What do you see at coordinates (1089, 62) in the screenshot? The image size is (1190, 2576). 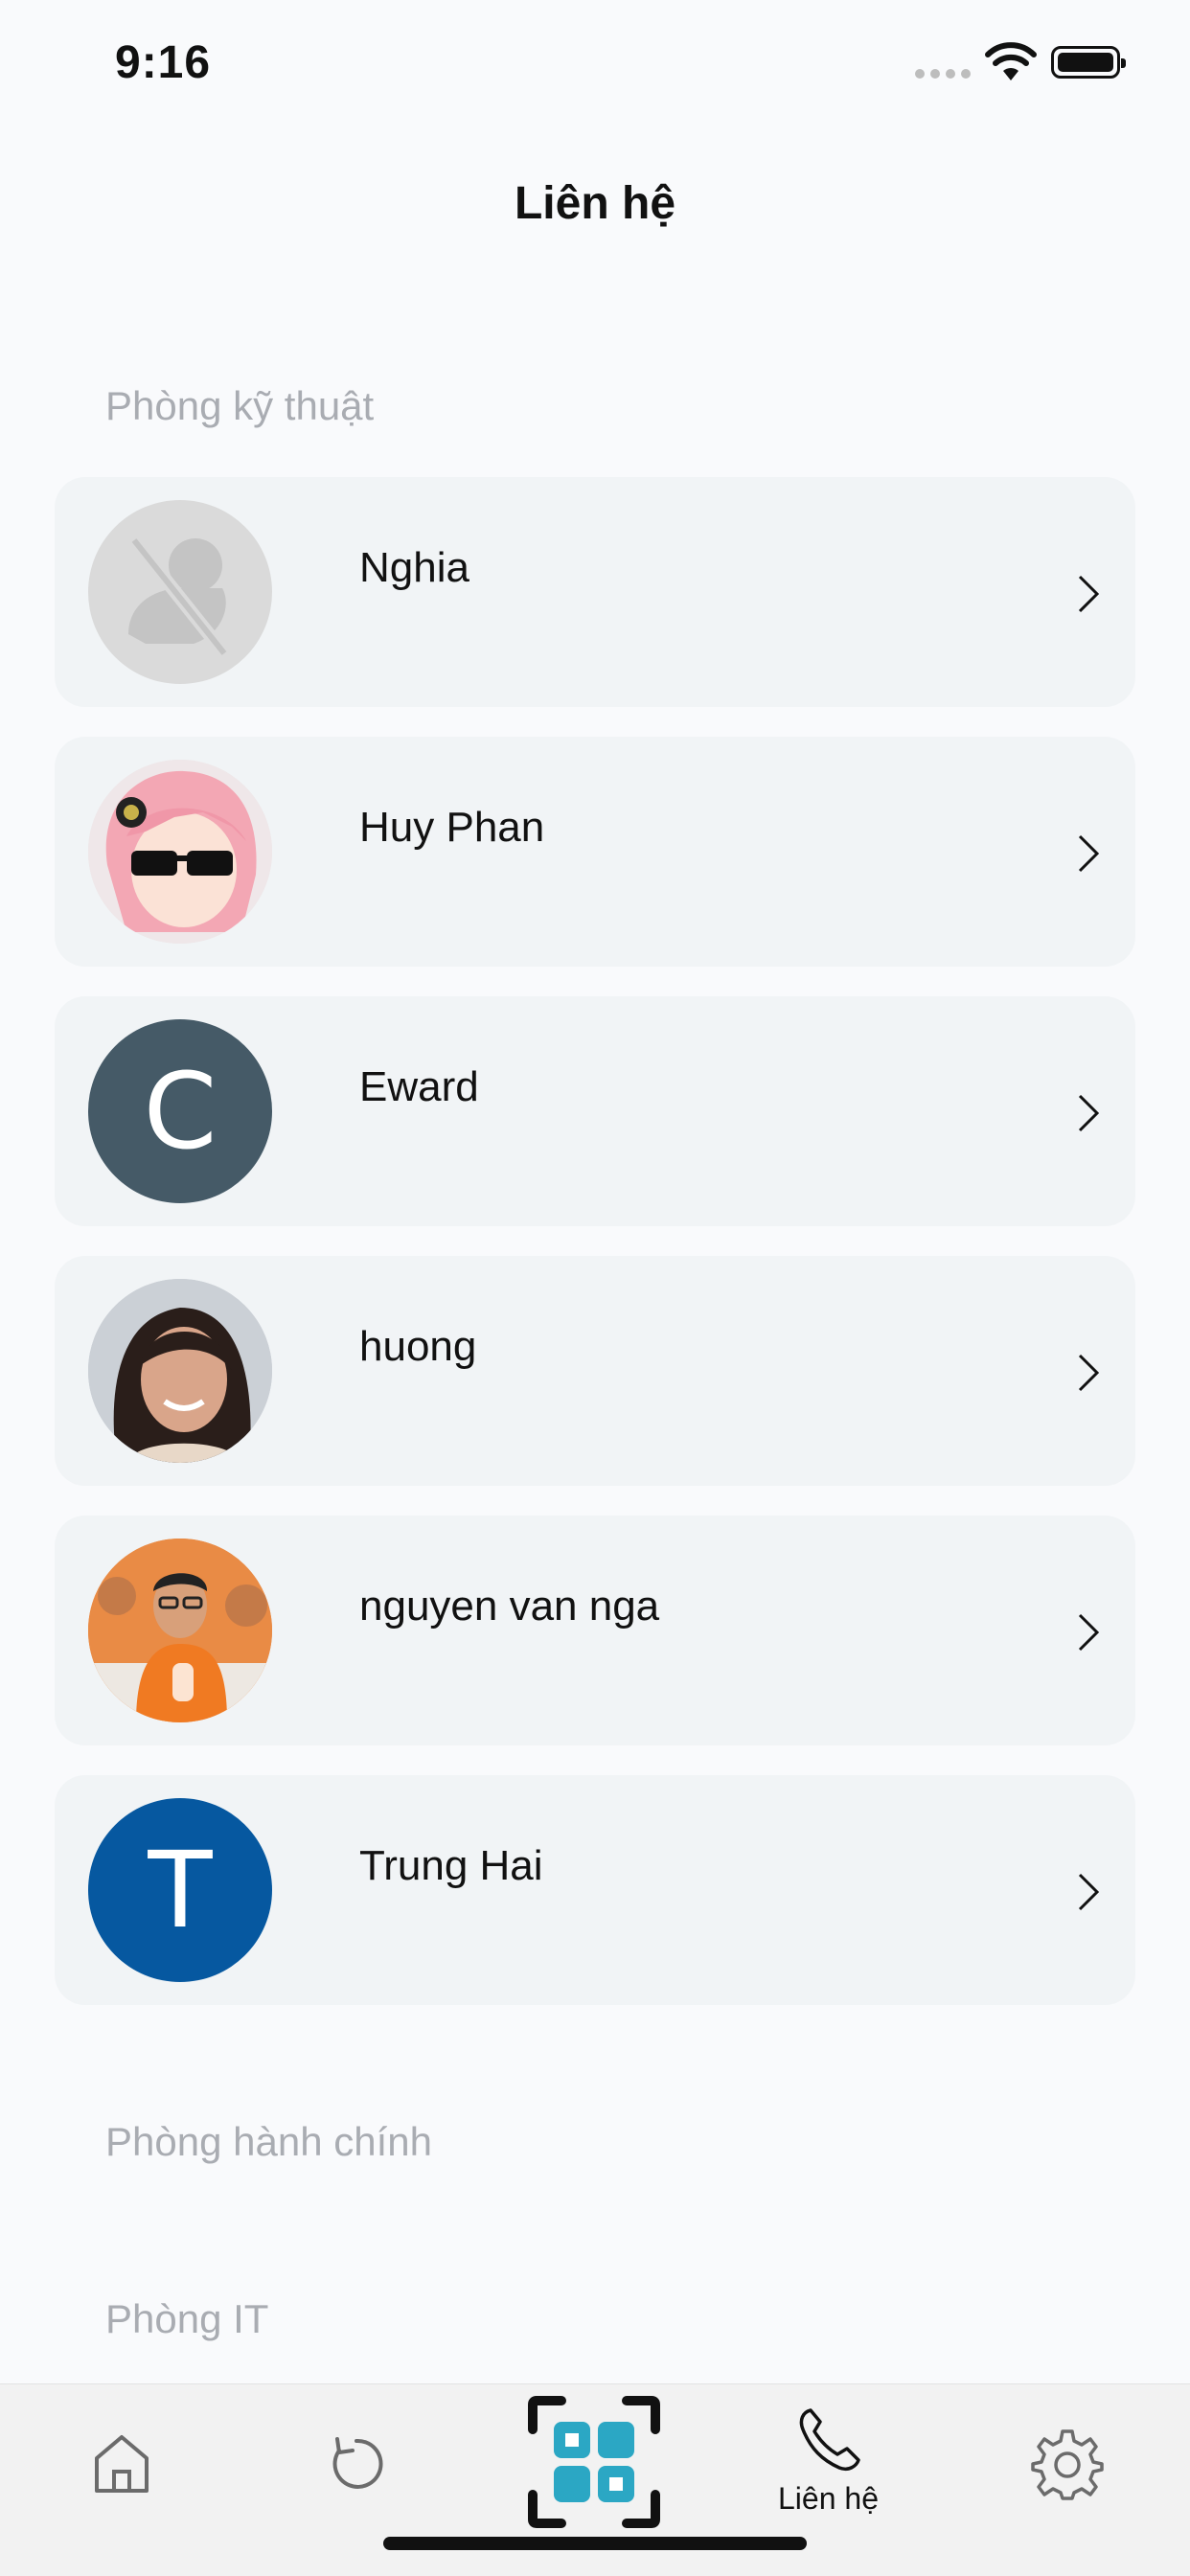 I see `battery-icon` at bounding box center [1089, 62].